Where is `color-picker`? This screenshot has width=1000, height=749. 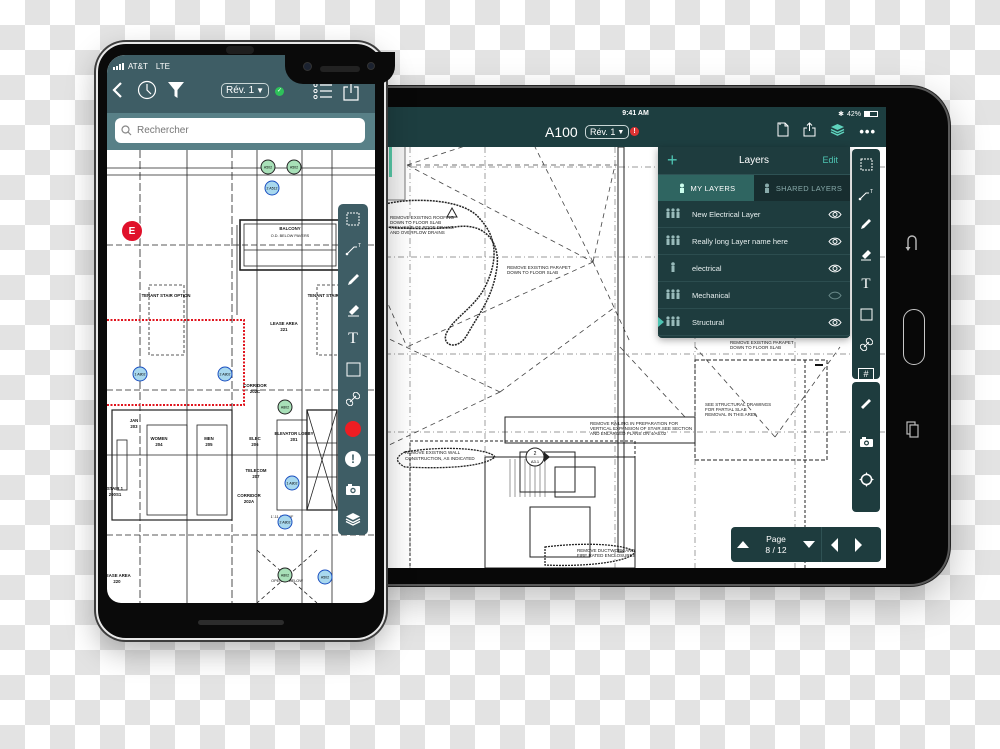 color-picker is located at coordinates (353, 429).